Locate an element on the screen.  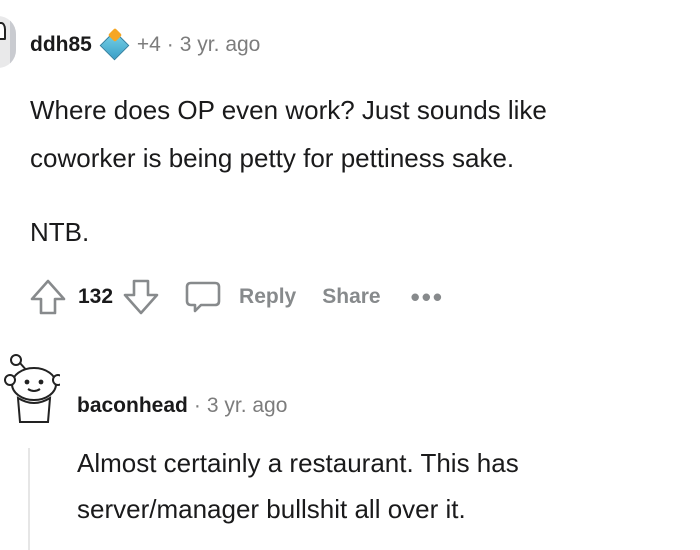
comment-text-line: Almost certainly a restaurant. This has is located at coordinates (298, 463).